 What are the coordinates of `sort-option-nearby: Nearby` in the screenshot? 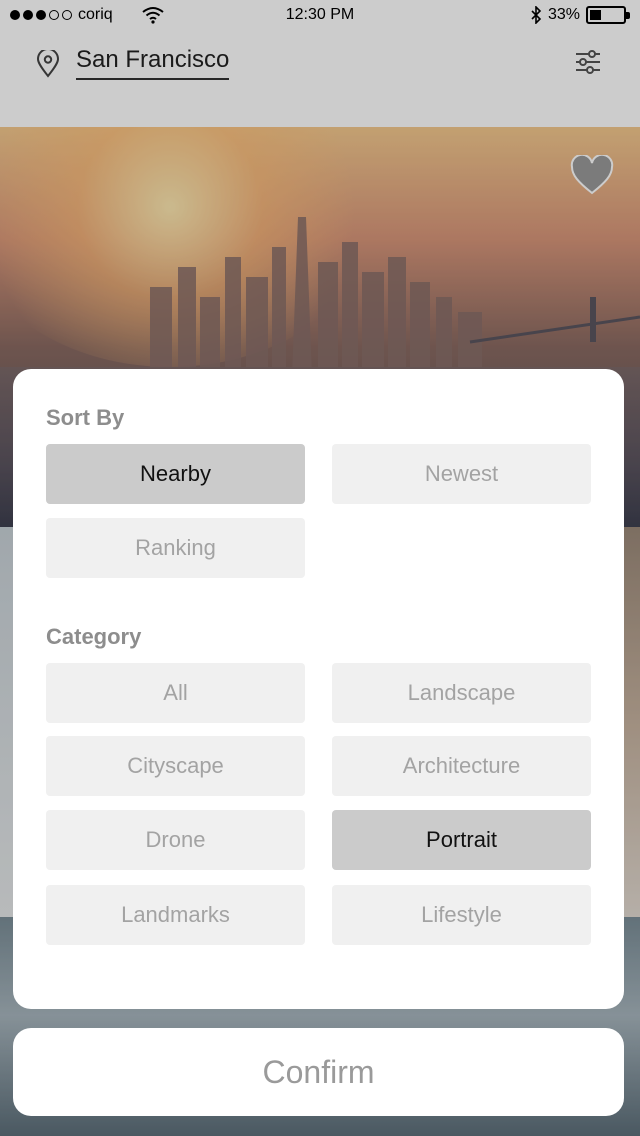 It's located at (175, 474).